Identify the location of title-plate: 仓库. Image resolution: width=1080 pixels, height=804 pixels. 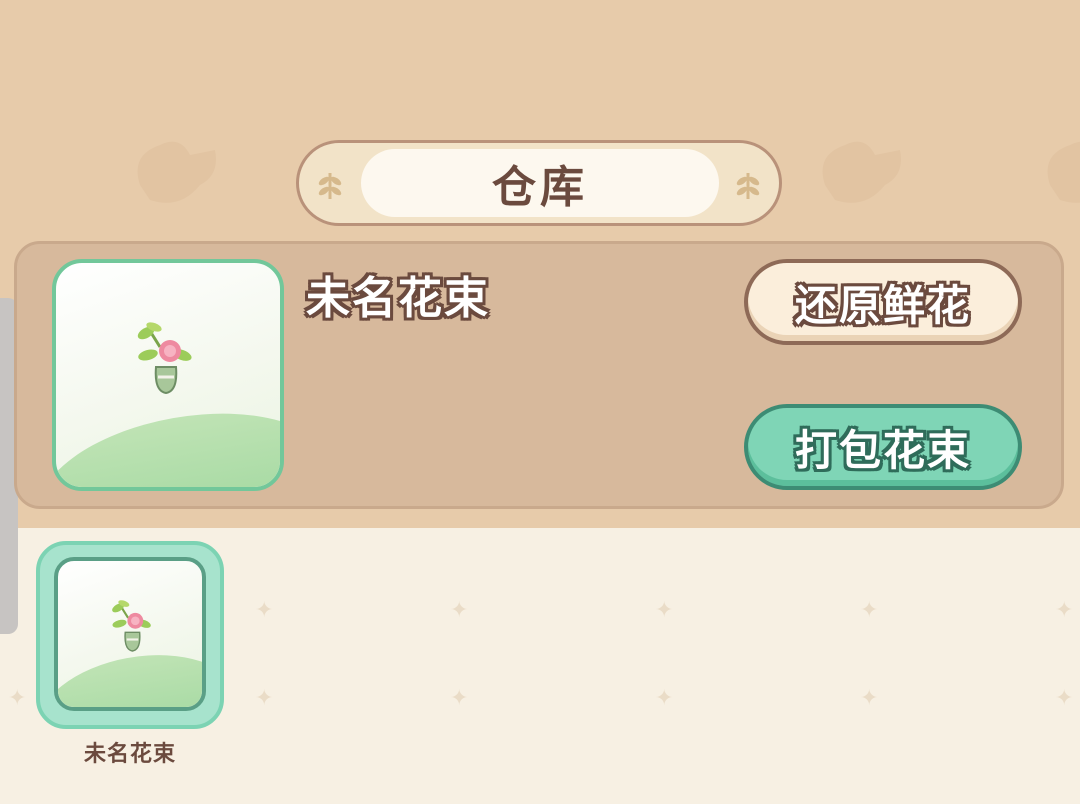
(540, 183).